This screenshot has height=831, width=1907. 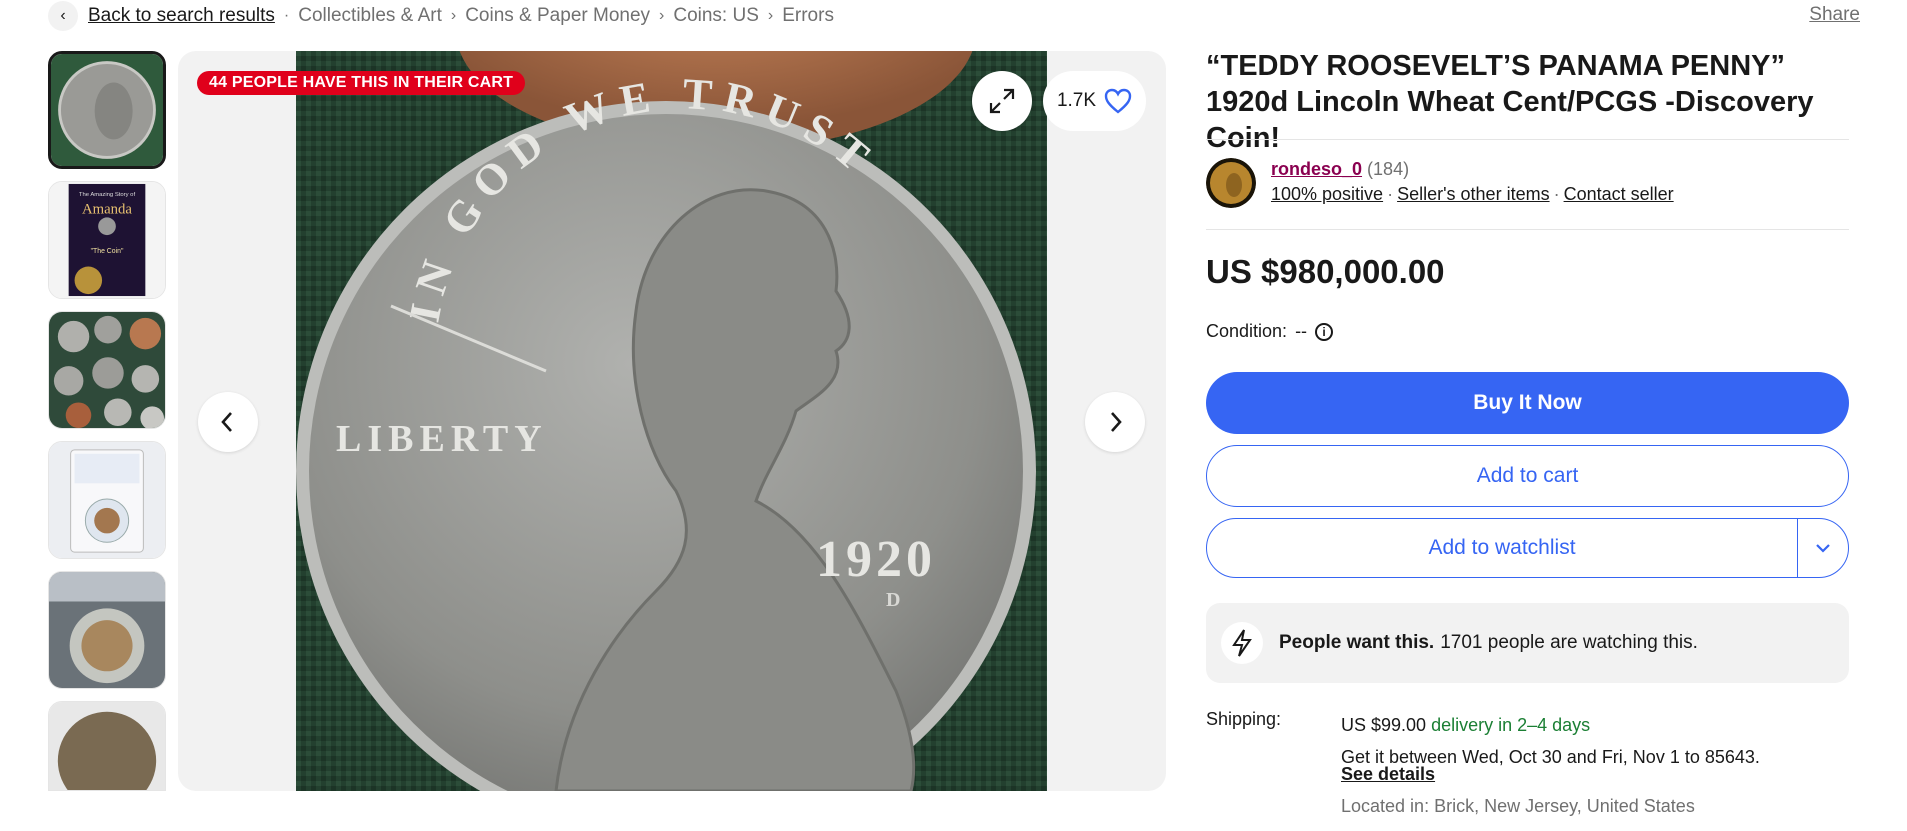 I want to click on thumbnail-2: The Amazing Story of Amanda "The Coin", so click(x=107, y=240).